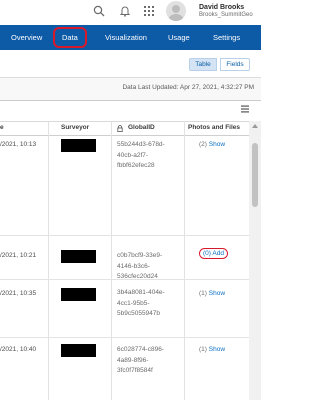 This screenshot has height=400, width=320. Describe the element at coordinates (18, 349) in the screenshot. I see `date-cell: /2021, 10:40` at that location.